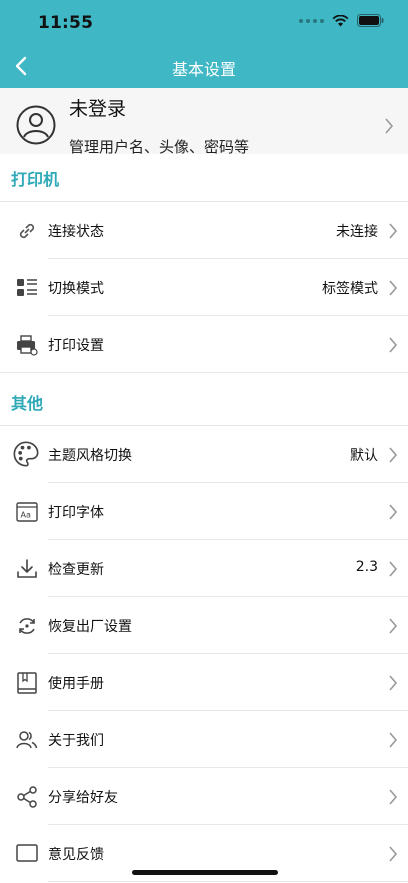 The width and height of the screenshot is (408, 883). Describe the element at coordinates (27, 797) in the screenshot. I see `share-icon` at that location.